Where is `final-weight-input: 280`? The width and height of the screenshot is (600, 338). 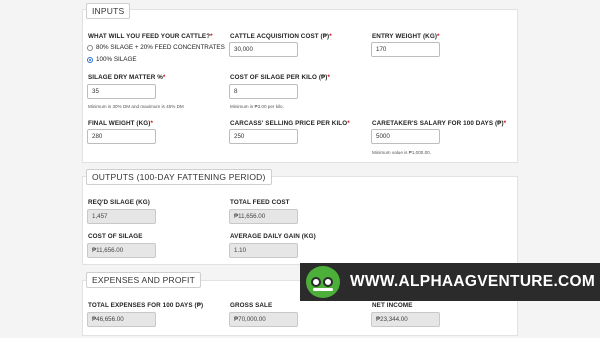 final-weight-input: 280 is located at coordinates (121, 136).